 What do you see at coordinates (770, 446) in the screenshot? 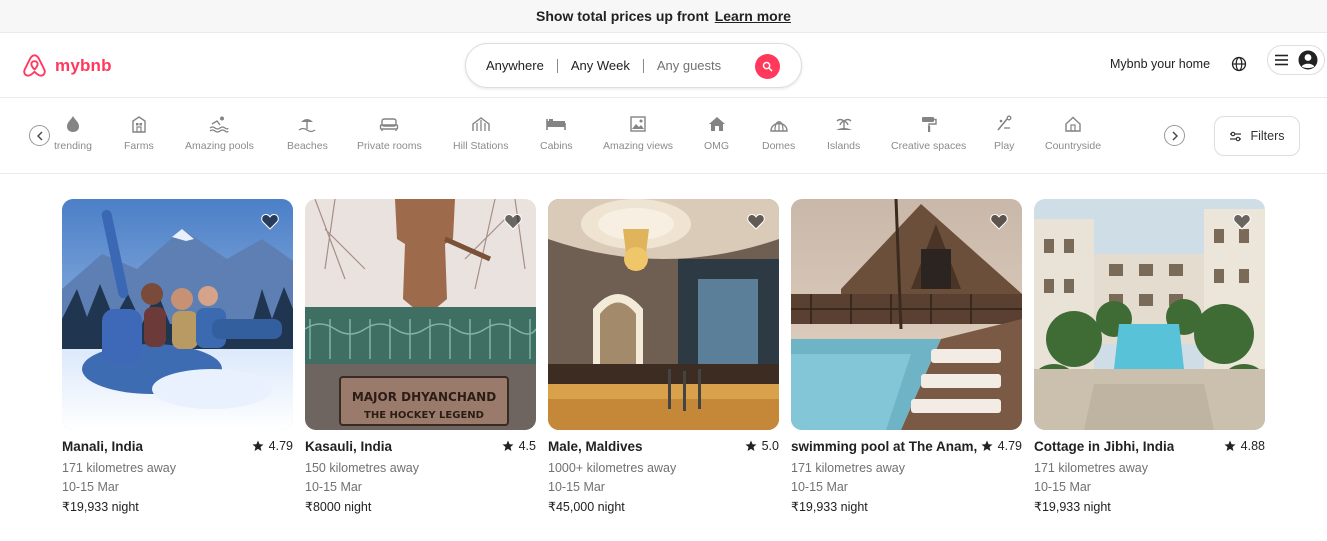
I see `rating-value: 5.0` at bounding box center [770, 446].